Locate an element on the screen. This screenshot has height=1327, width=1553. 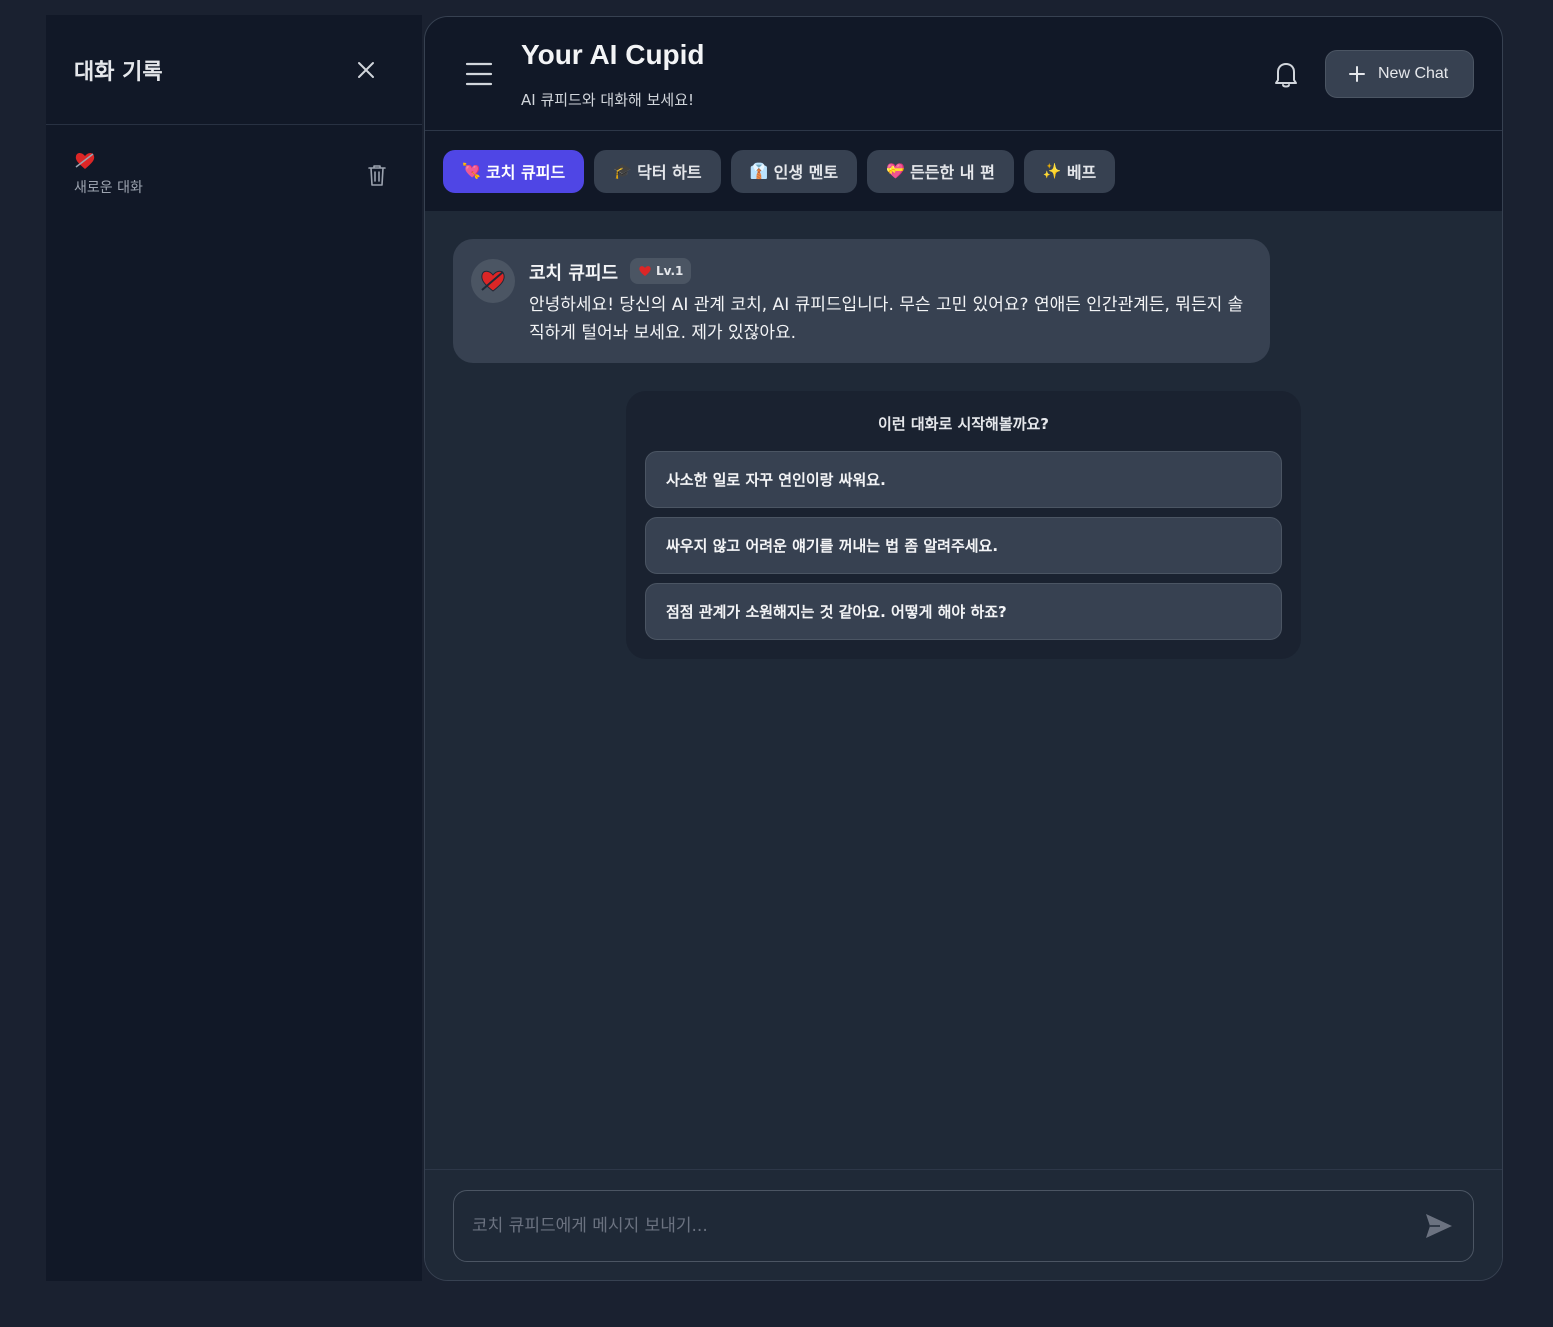
tab-label: 든든한 내 편 is located at coordinates (952, 172).